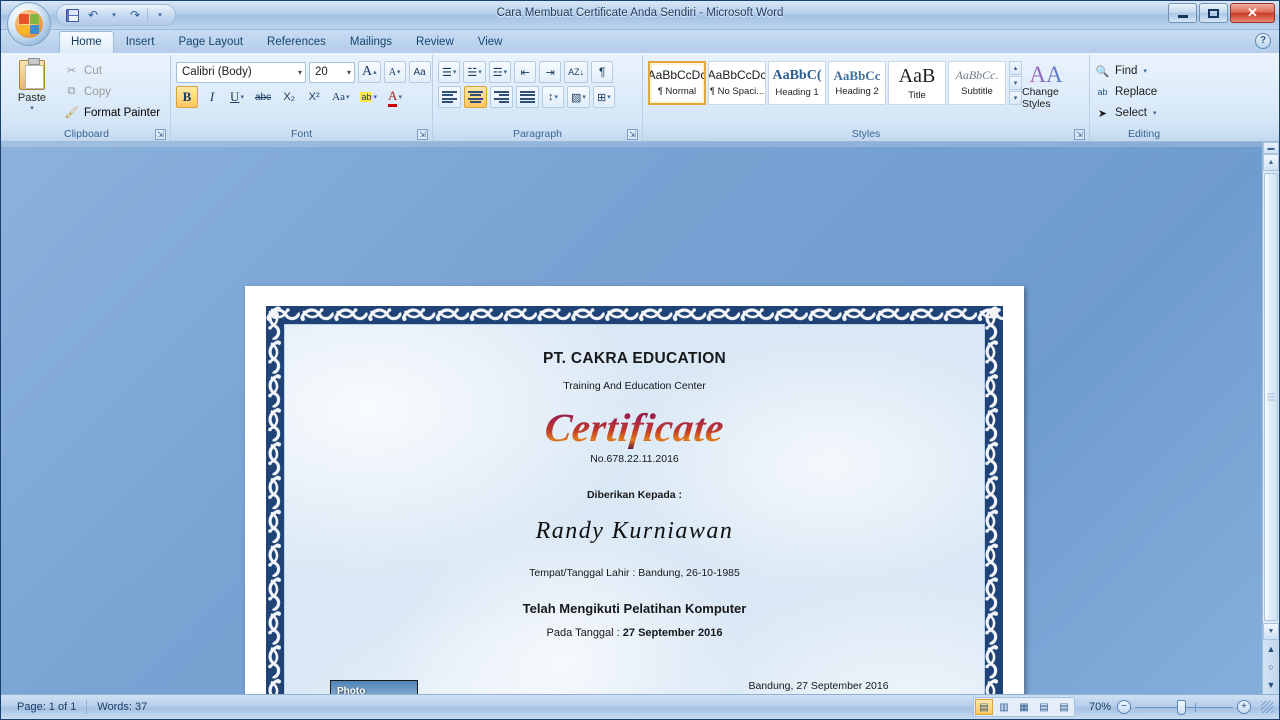 The image size is (1280, 720). What do you see at coordinates (1267, 707) in the screenshot?
I see `resize-grip` at bounding box center [1267, 707].